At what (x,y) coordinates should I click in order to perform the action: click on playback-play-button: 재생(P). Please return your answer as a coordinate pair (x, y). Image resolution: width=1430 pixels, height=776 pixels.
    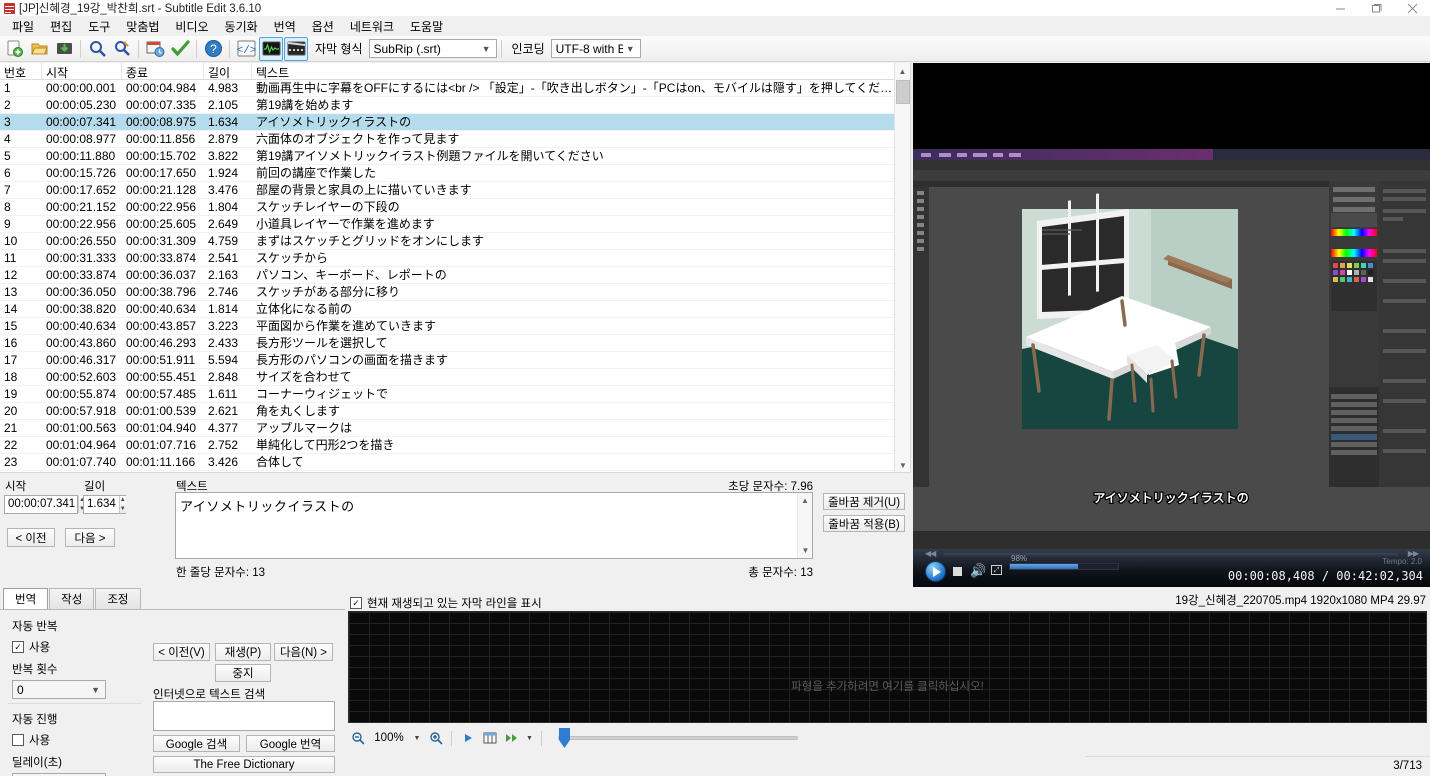
    Looking at the image, I should click on (243, 652).